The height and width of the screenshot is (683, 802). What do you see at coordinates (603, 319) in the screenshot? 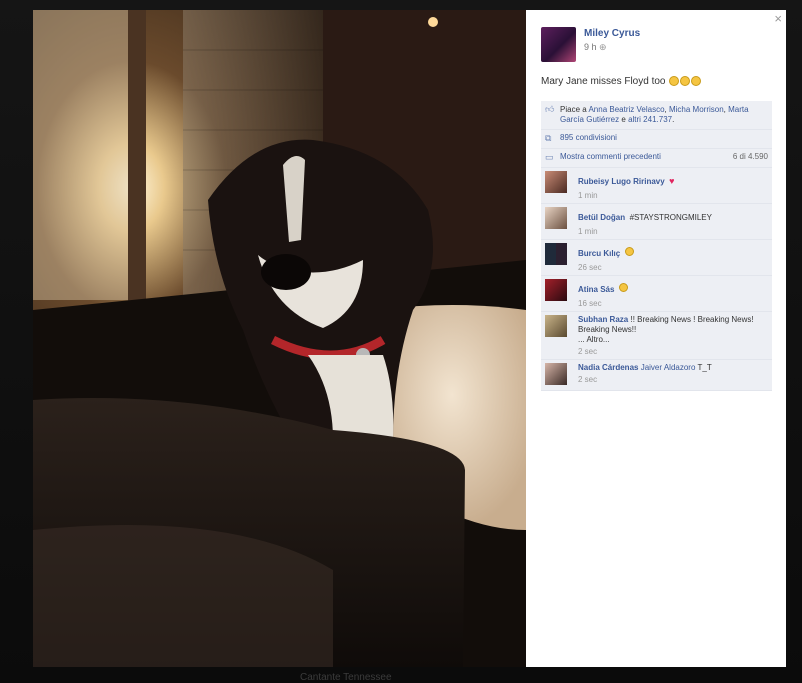
I see `commenter-name-link: Subhan Raza` at bounding box center [603, 319].